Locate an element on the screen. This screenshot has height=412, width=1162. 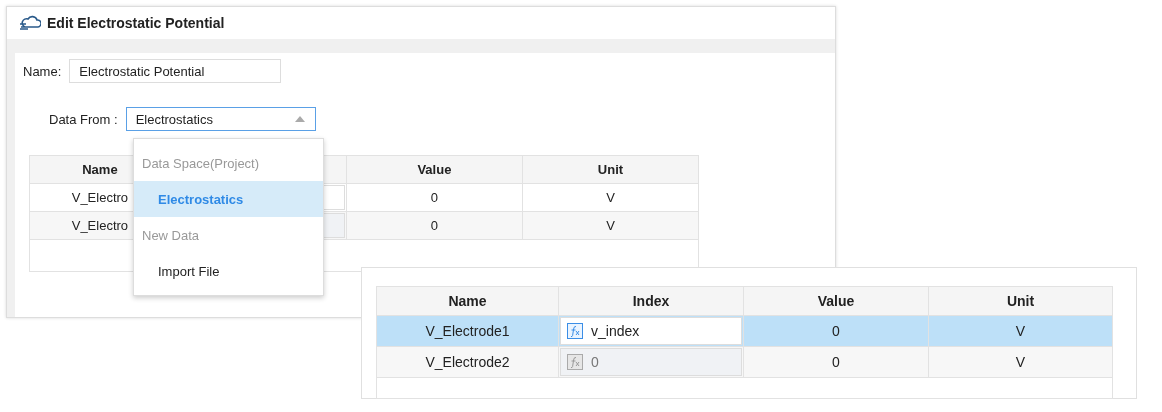
menu-group-label: New Data is located at coordinates (171, 235).